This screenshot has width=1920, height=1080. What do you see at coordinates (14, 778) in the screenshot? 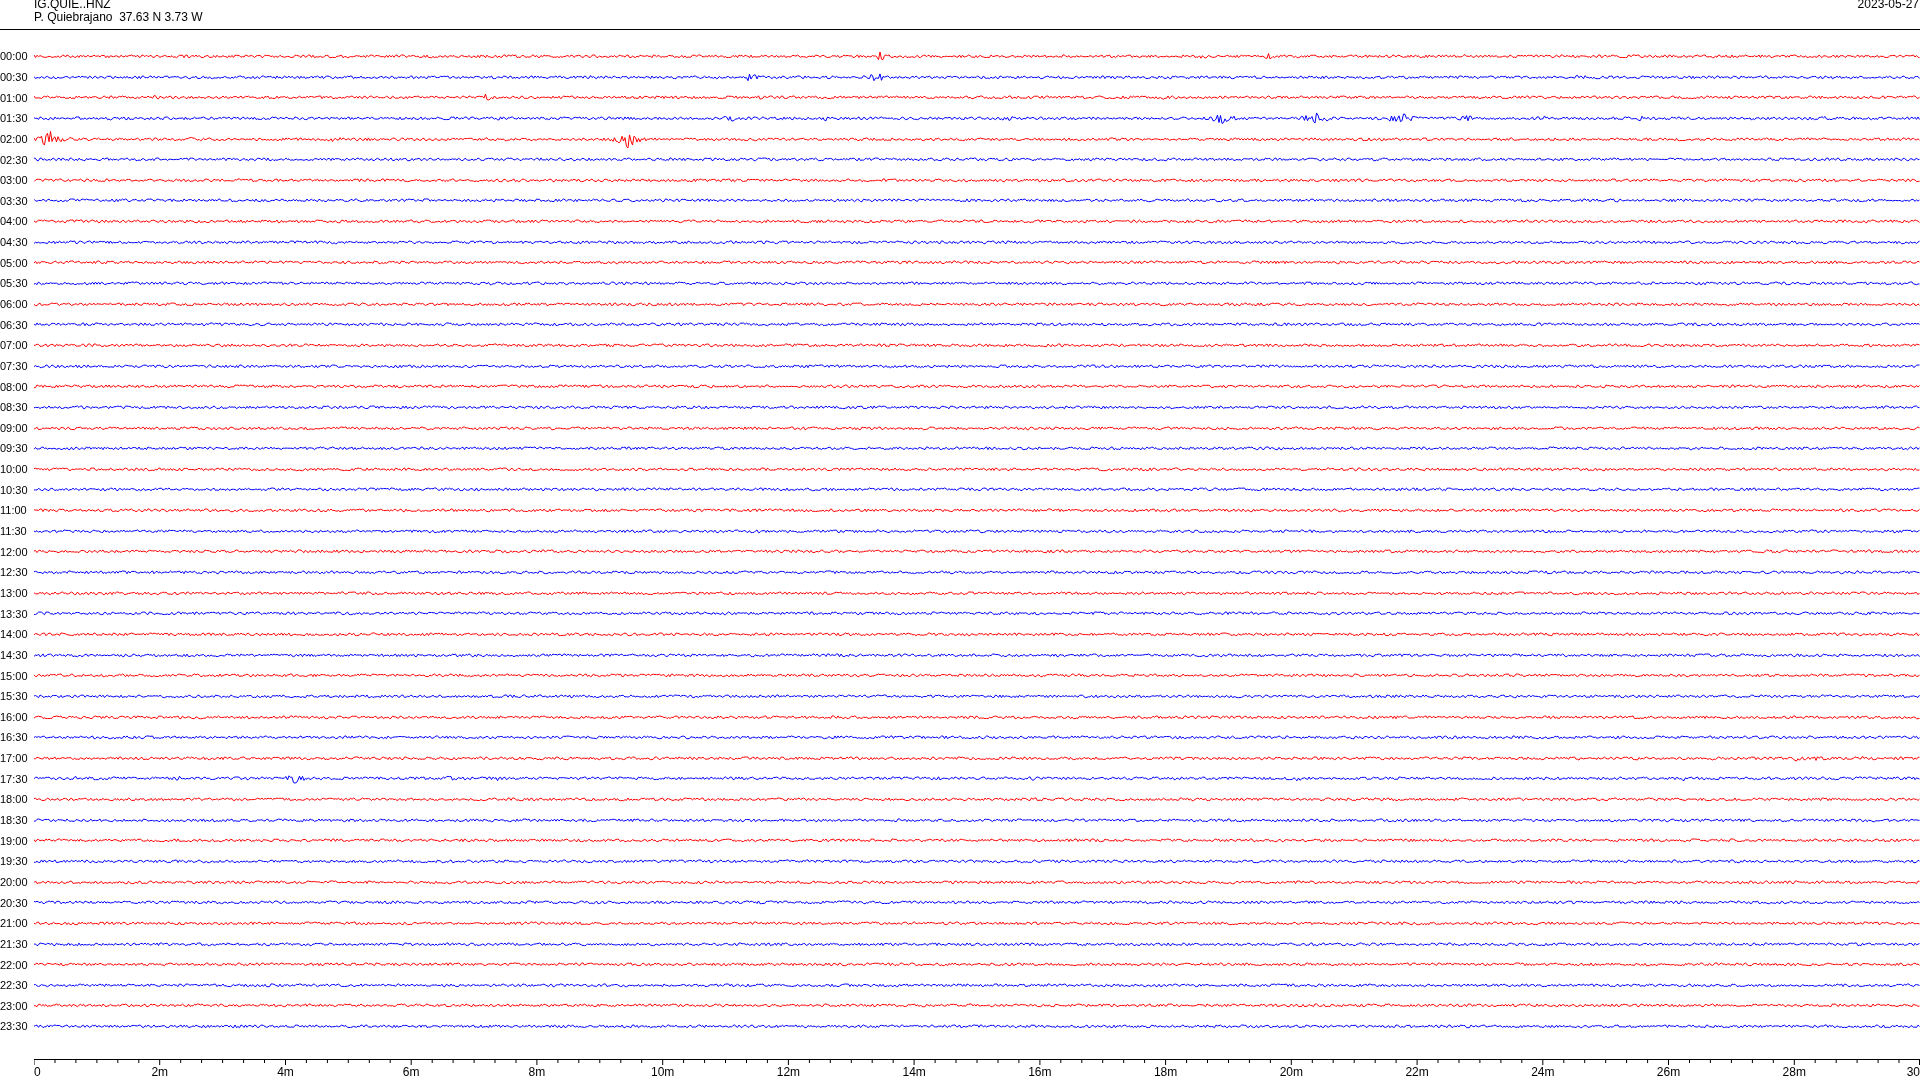
I see `time-label: 17:30` at bounding box center [14, 778].